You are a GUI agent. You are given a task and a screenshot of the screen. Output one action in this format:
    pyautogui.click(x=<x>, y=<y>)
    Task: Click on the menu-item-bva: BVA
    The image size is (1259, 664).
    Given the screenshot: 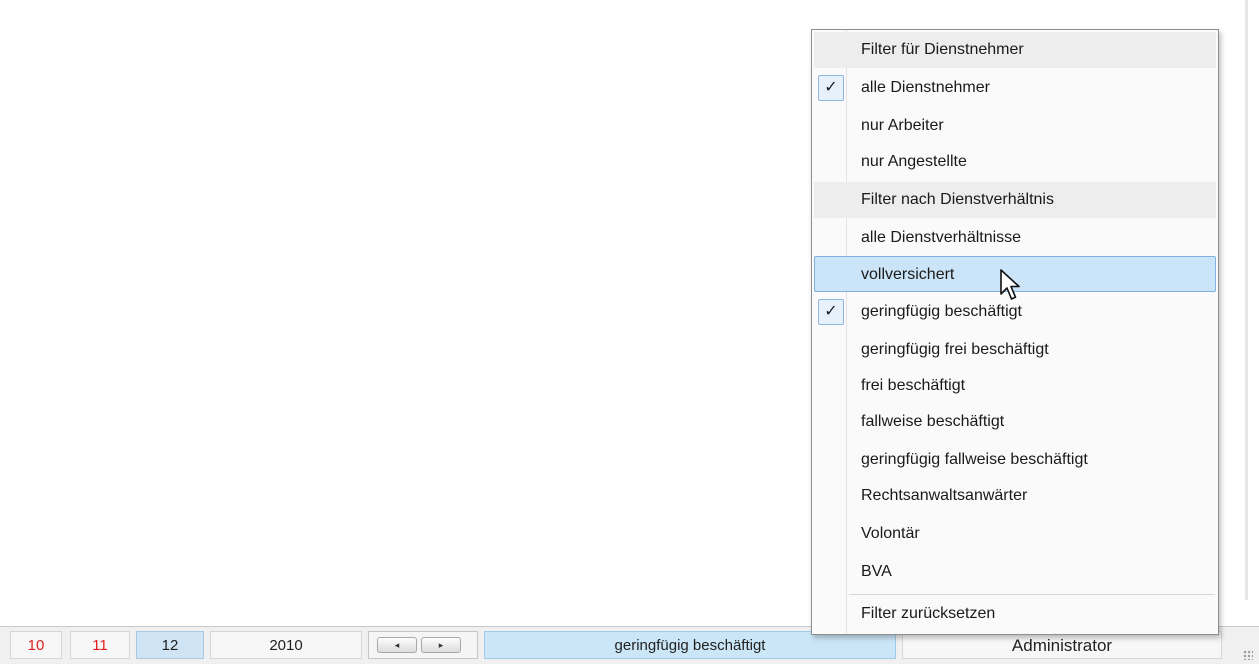 What is the action you would take?
    pyautogui.click(x=1015, y=572)
    